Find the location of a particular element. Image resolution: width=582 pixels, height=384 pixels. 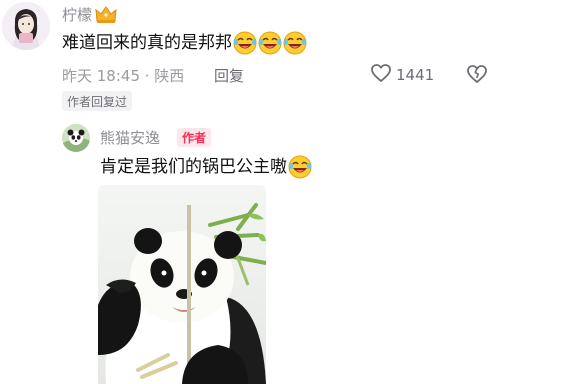

user-avatar is located at coordinates (26, 26).